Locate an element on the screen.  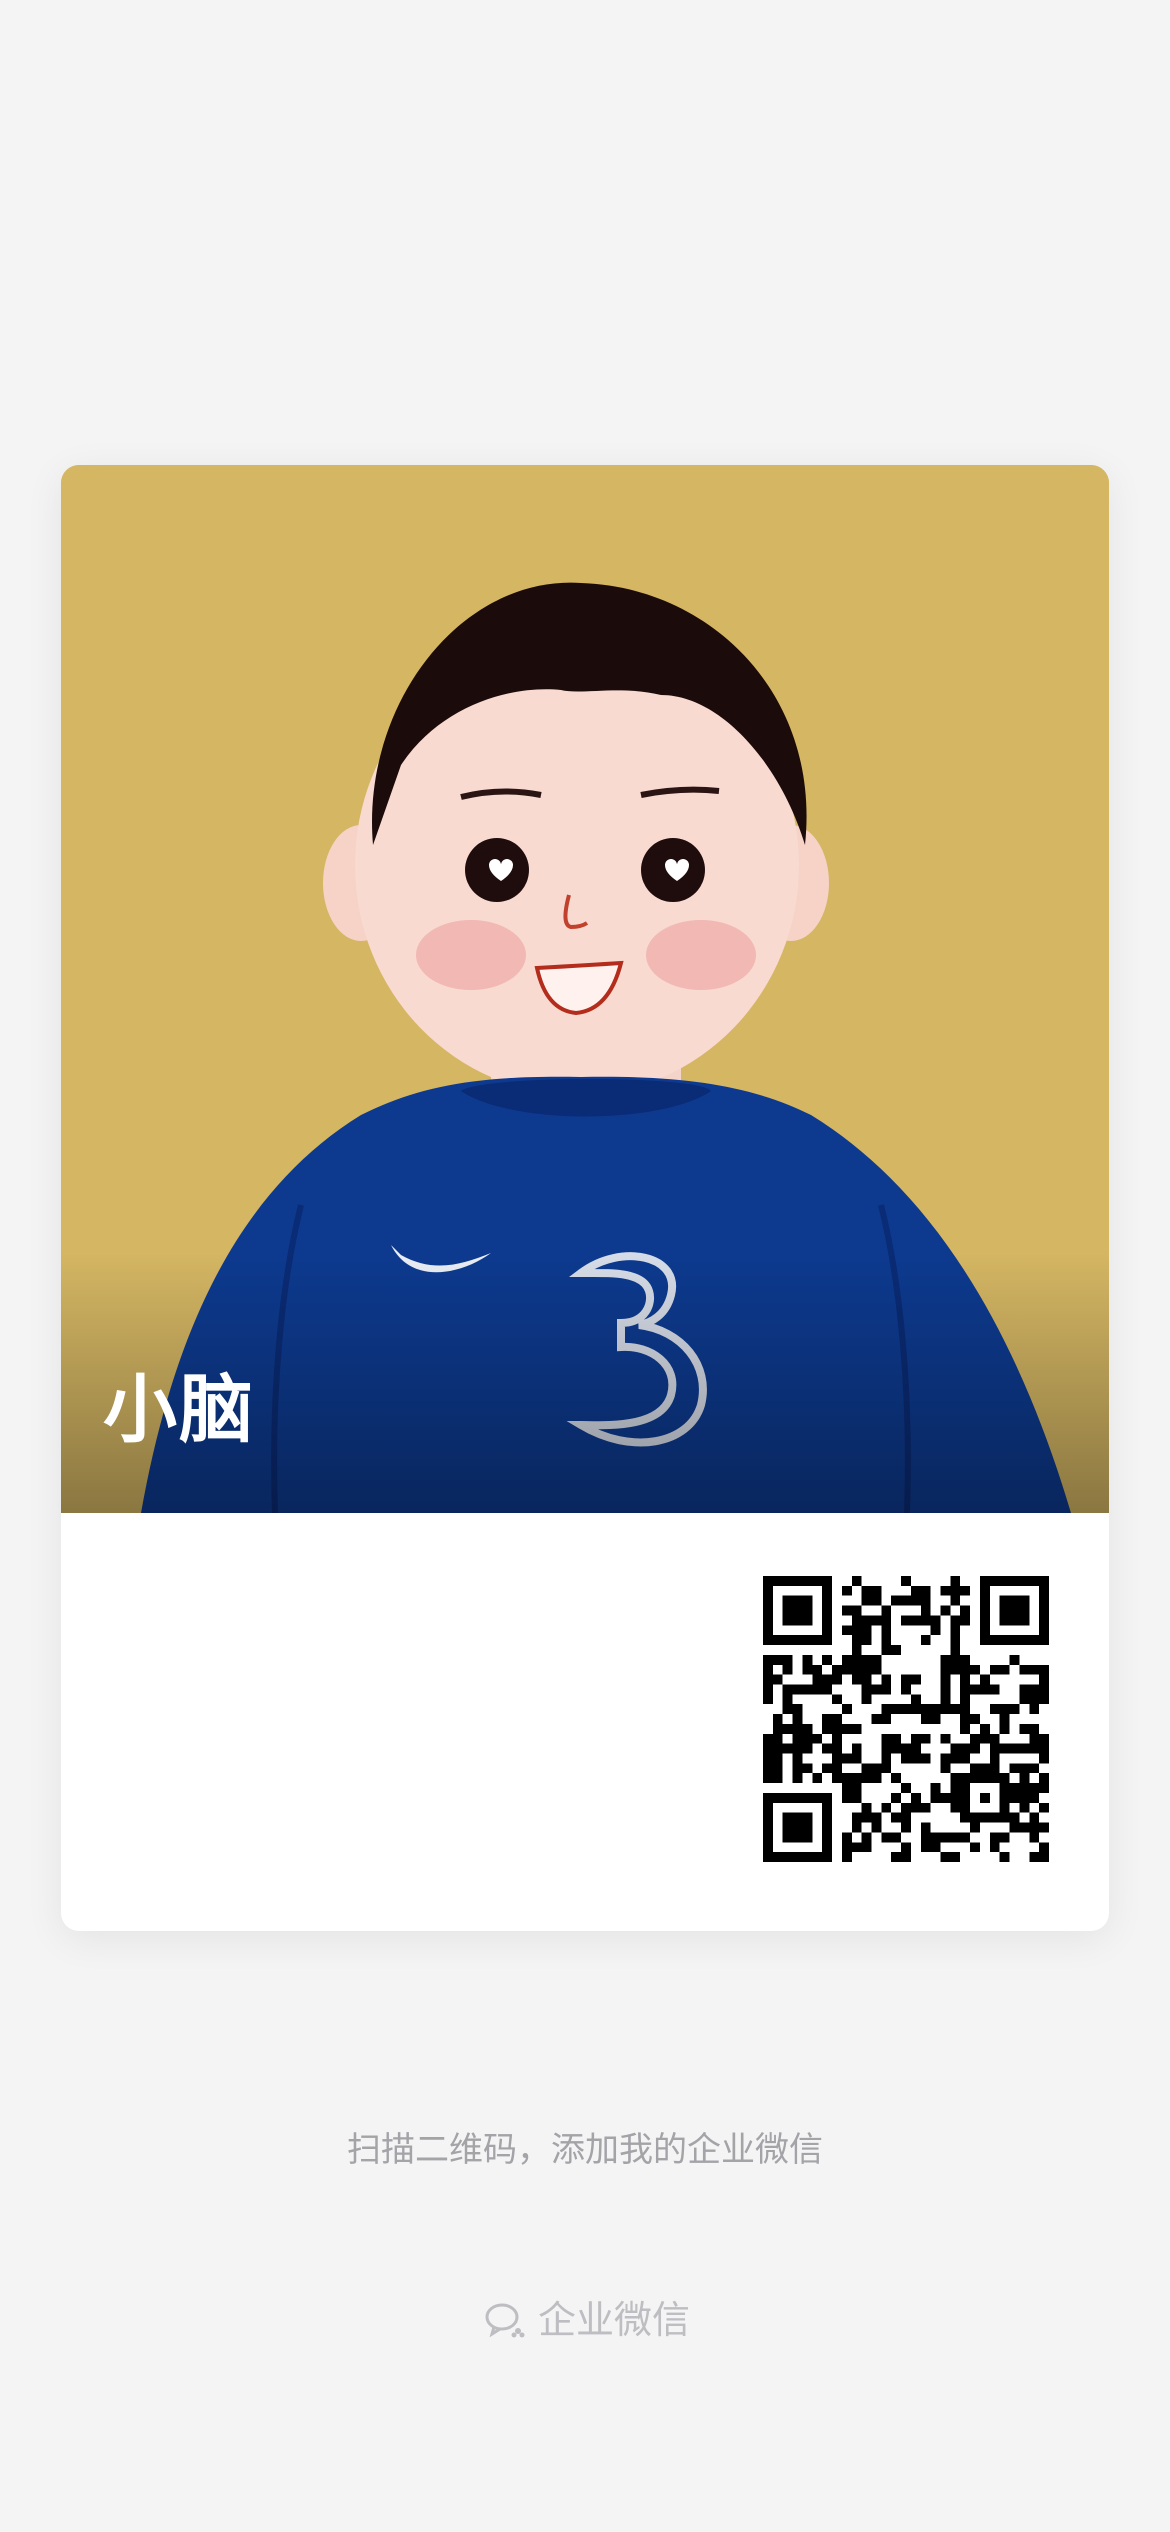
qr-code is located at coordinates (906, 1719).